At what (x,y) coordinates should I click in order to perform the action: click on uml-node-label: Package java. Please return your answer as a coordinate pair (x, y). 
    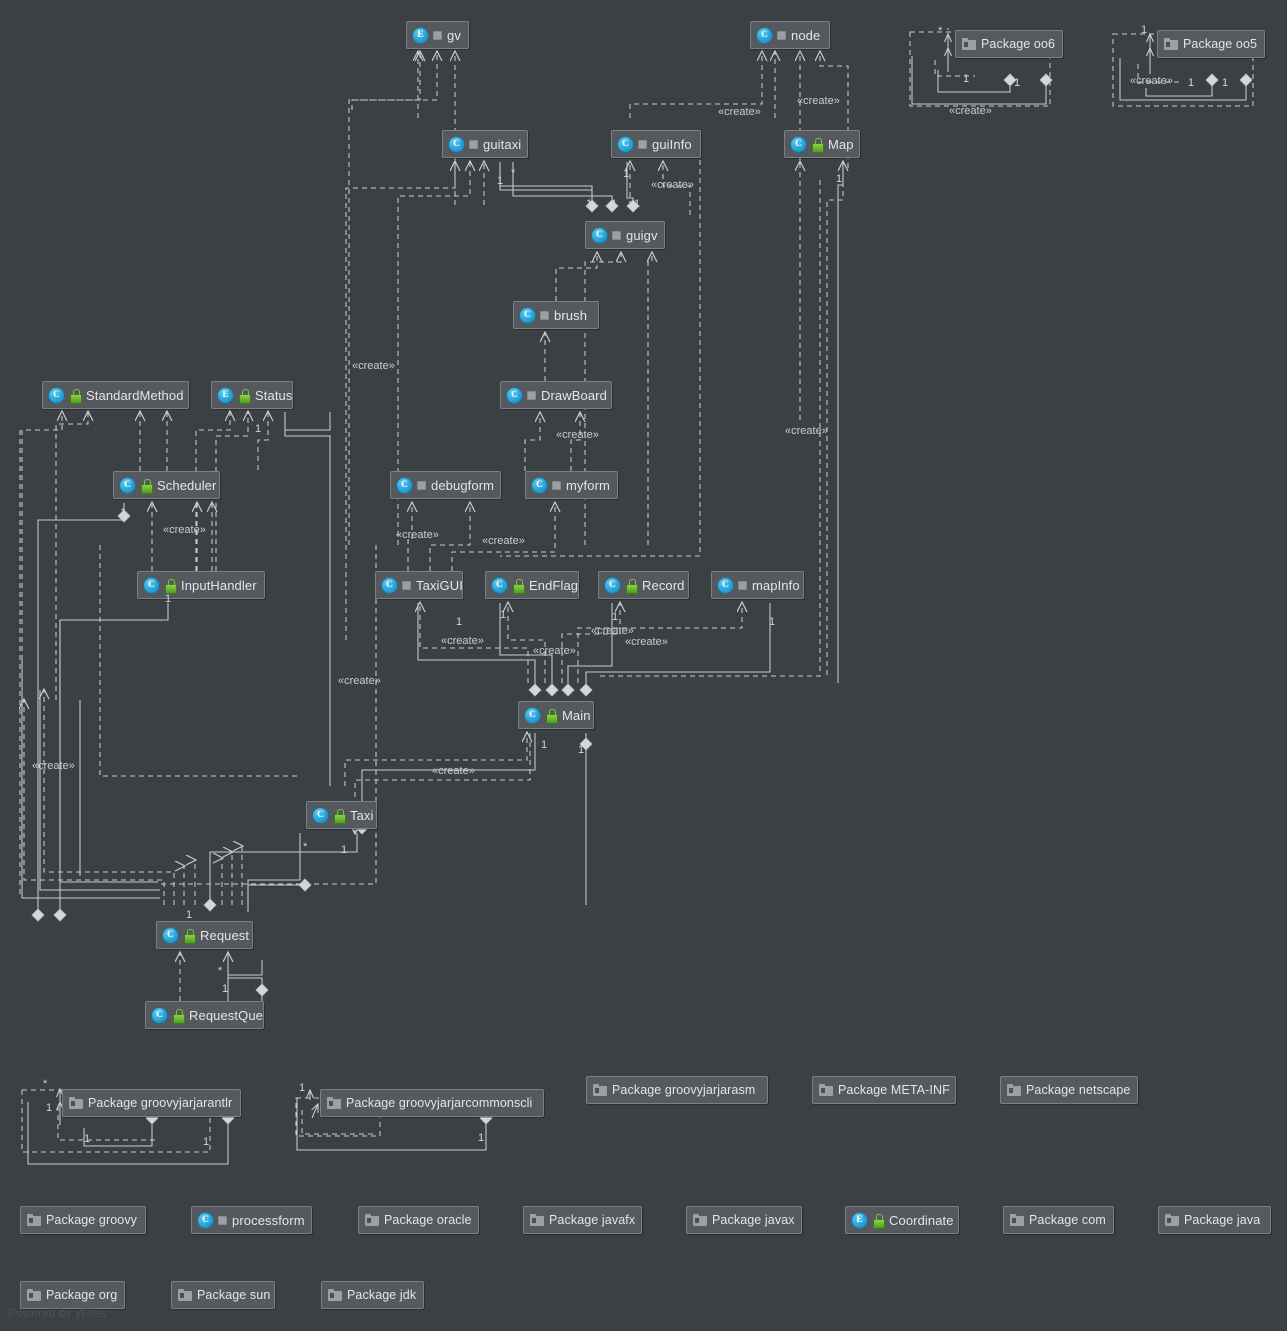
    Looking at the image, I should click on (1222, 1219).